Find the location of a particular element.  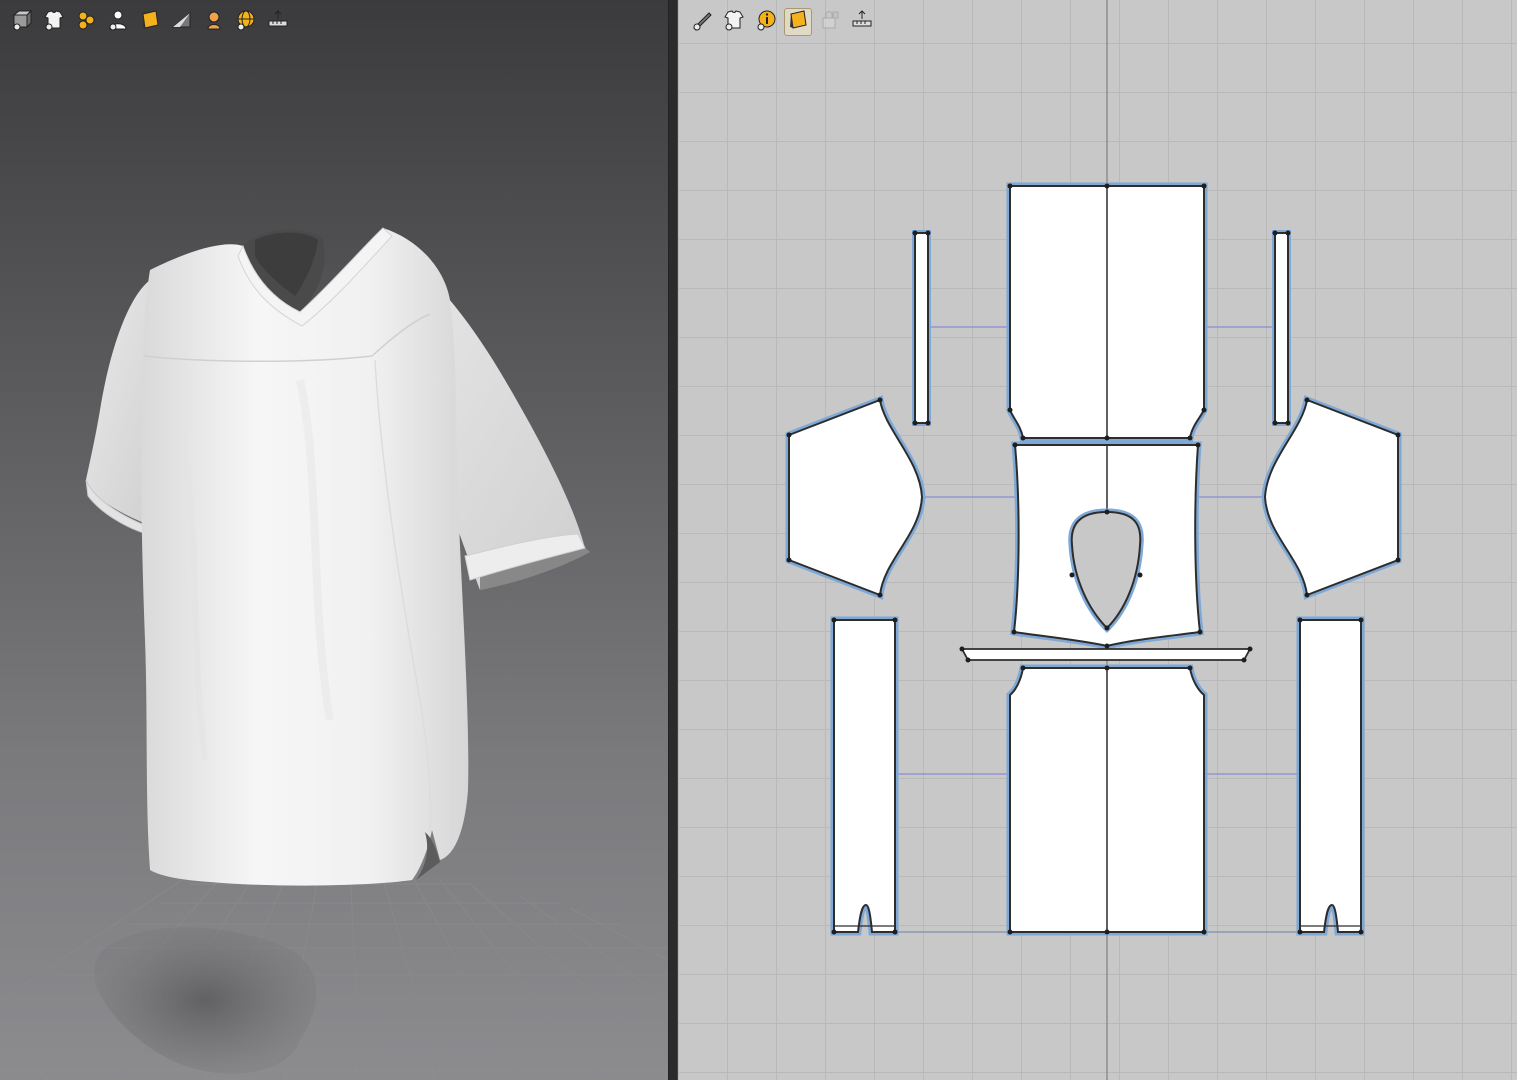

3d-tool-cube-display-button is located at coordinates (22, 22).